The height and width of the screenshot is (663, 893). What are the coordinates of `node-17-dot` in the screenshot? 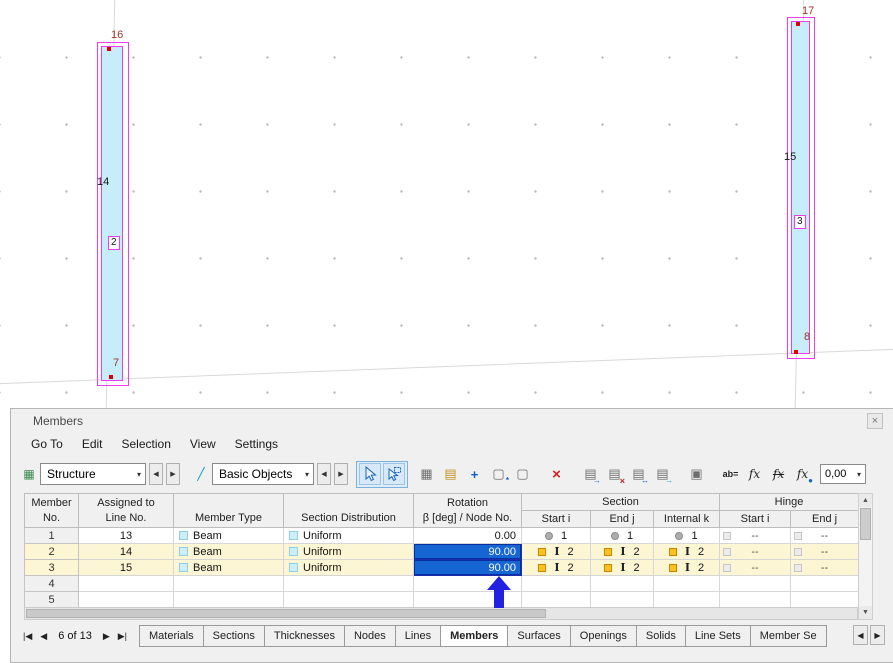 It's located at (798, 24).